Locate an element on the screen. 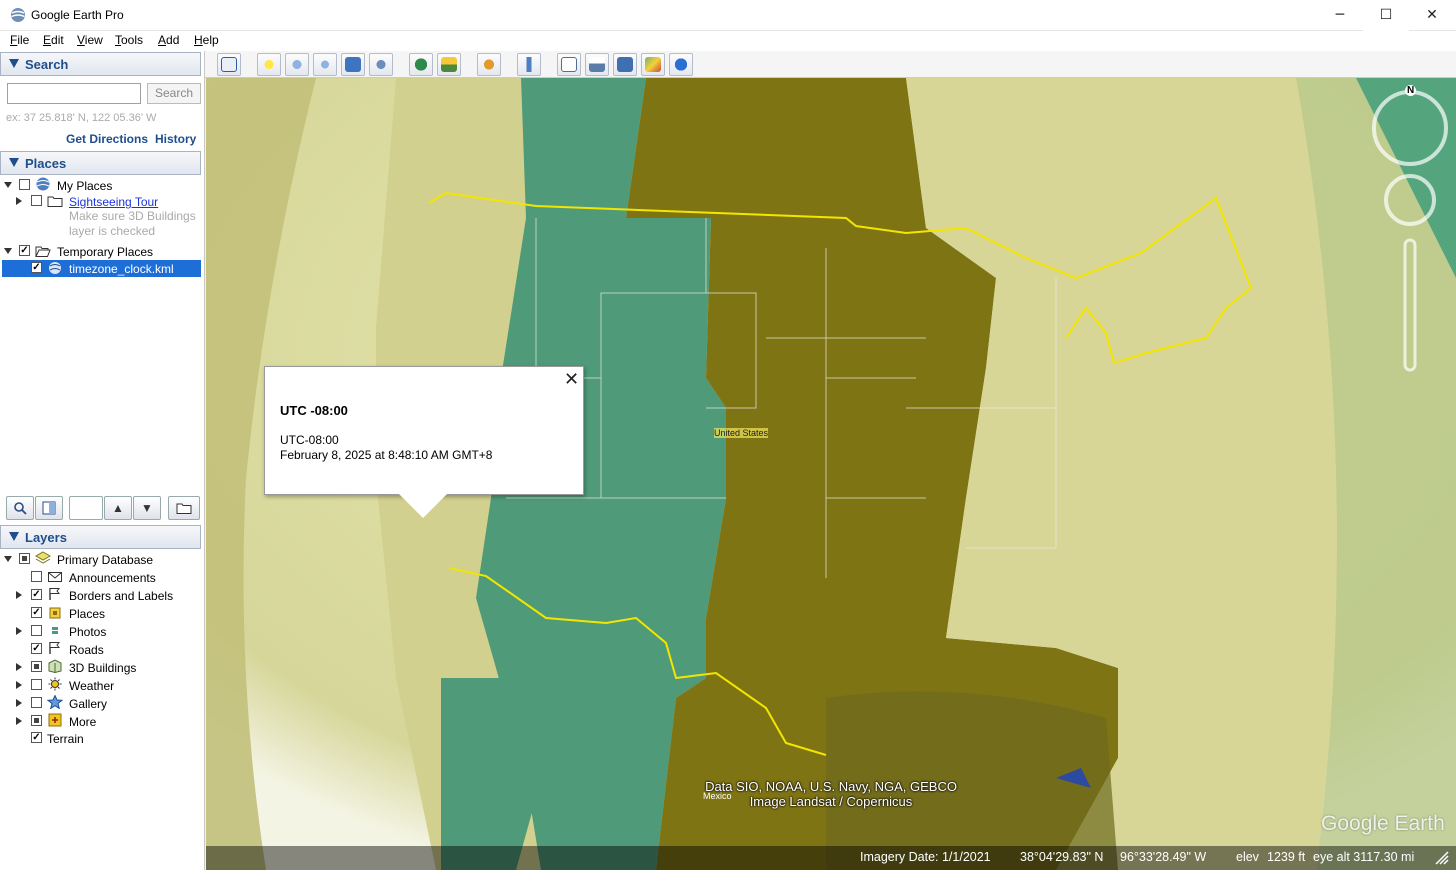 This screenshot has height=870, width=1456. ruler-button is located at coordinates (529, 64).